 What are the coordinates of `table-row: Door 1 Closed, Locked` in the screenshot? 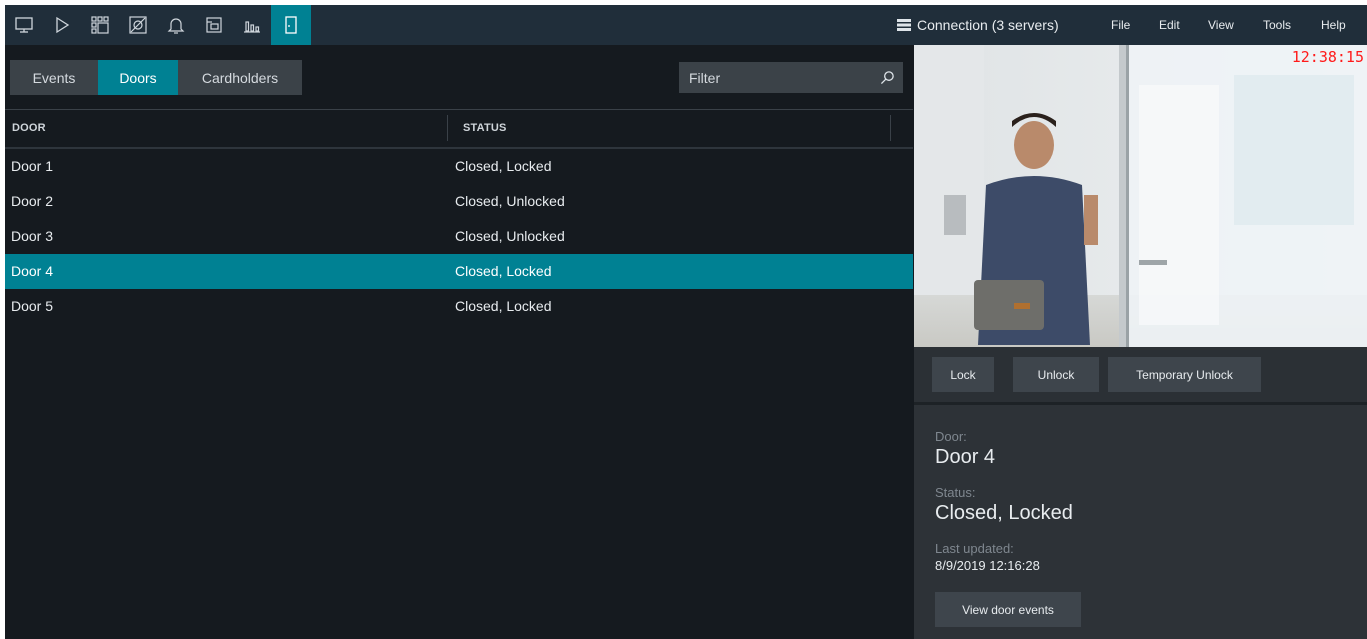 It's located at (459, 166).